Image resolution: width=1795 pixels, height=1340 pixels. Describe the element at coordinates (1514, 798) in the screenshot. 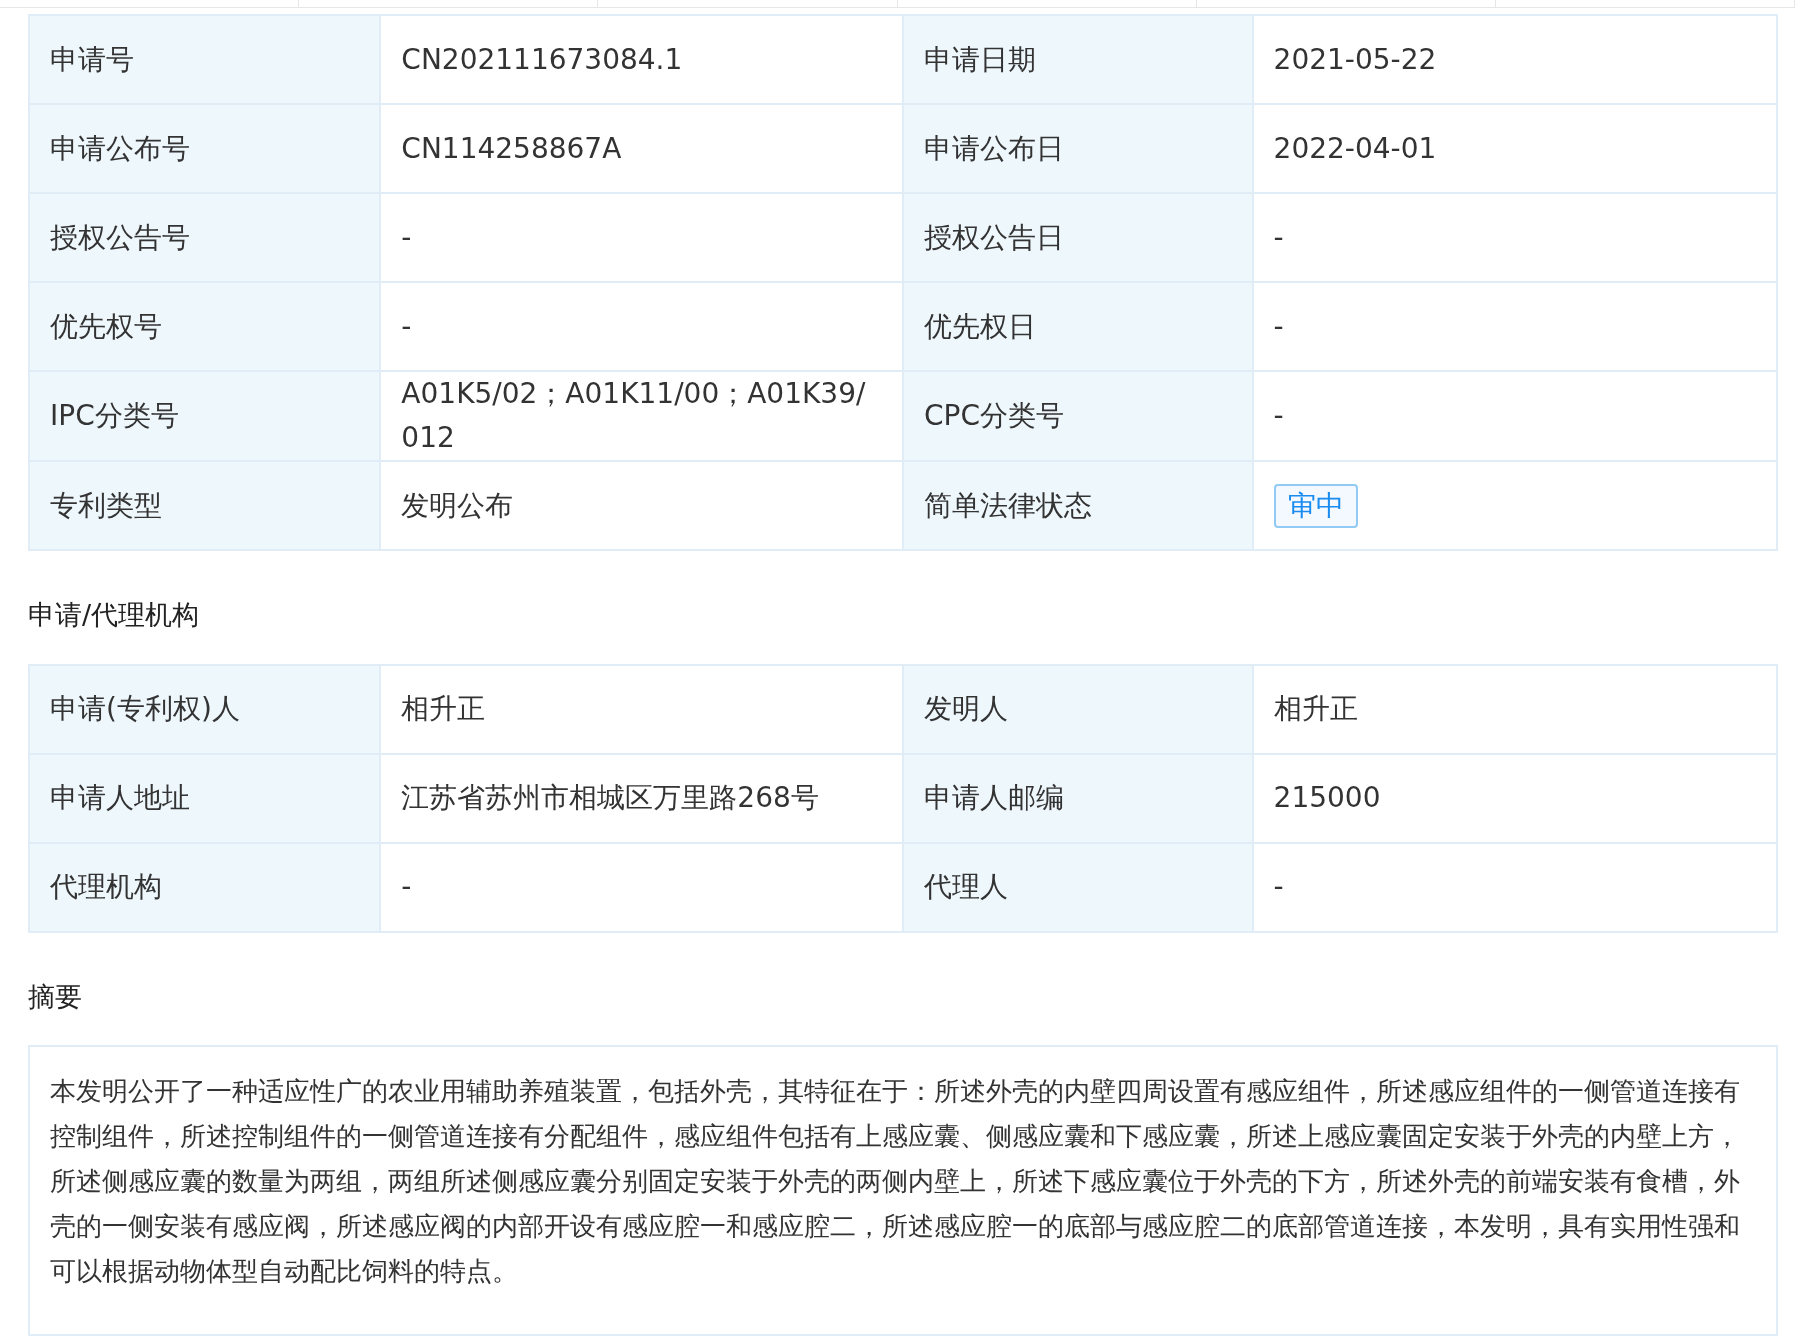

I see `field-value: 215000` at that location.